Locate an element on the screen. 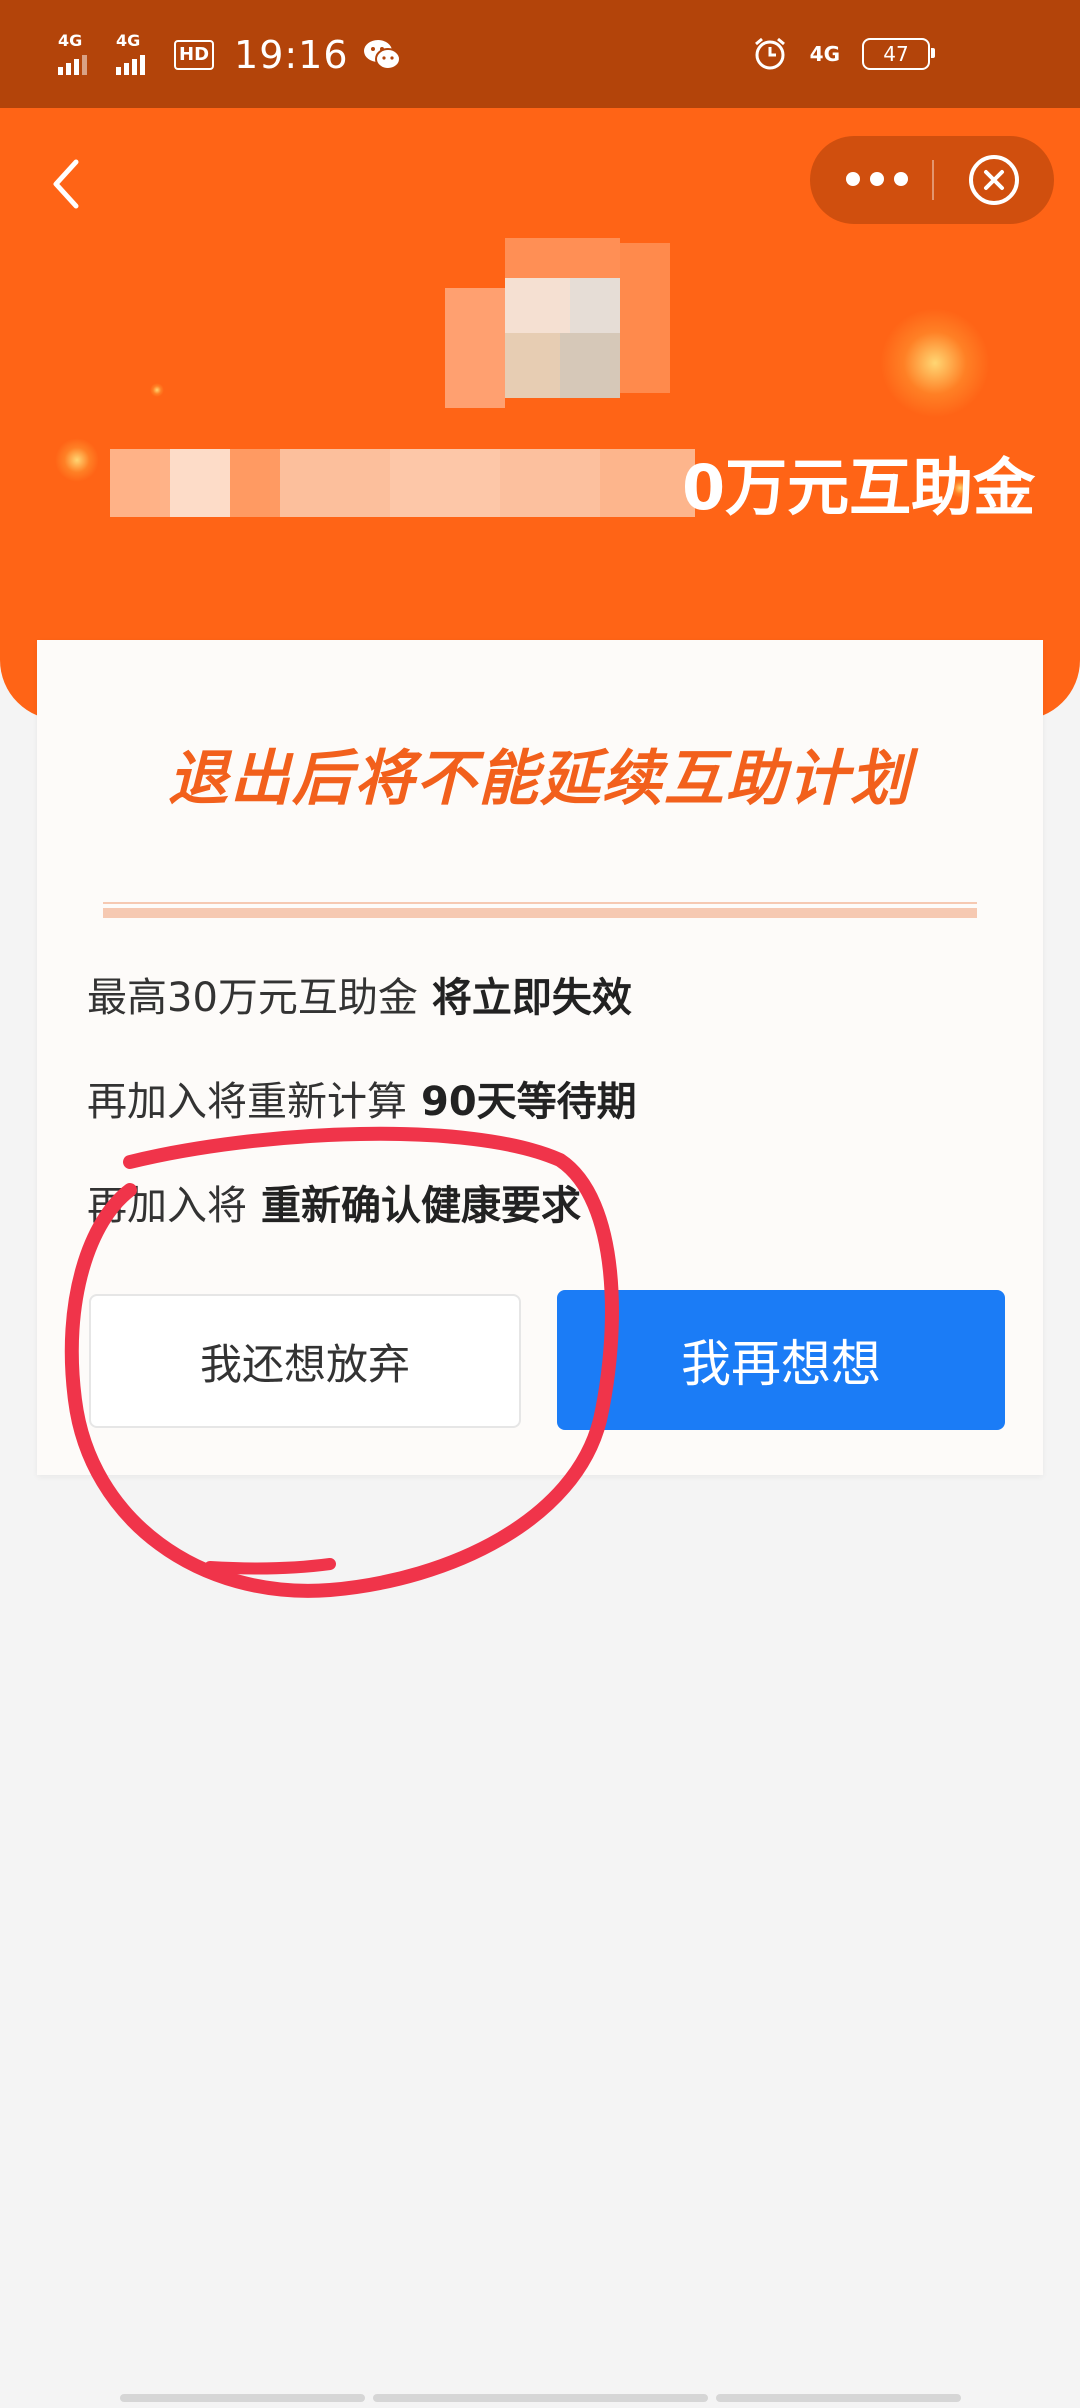 Image resolution: width=1080 pixels, height=2408 pixels. status-right: 4G 47 is located at coordinates (843, 54).